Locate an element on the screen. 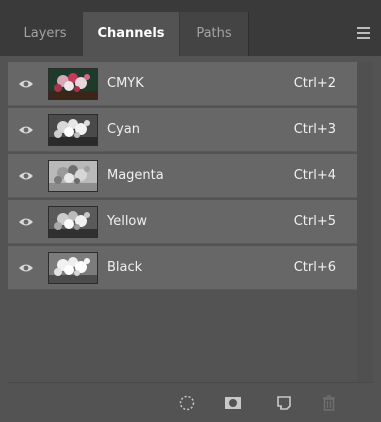 The width and height of the screenshot is (381, 422). channel-name: Yellow is located at coordinates (127, 221).